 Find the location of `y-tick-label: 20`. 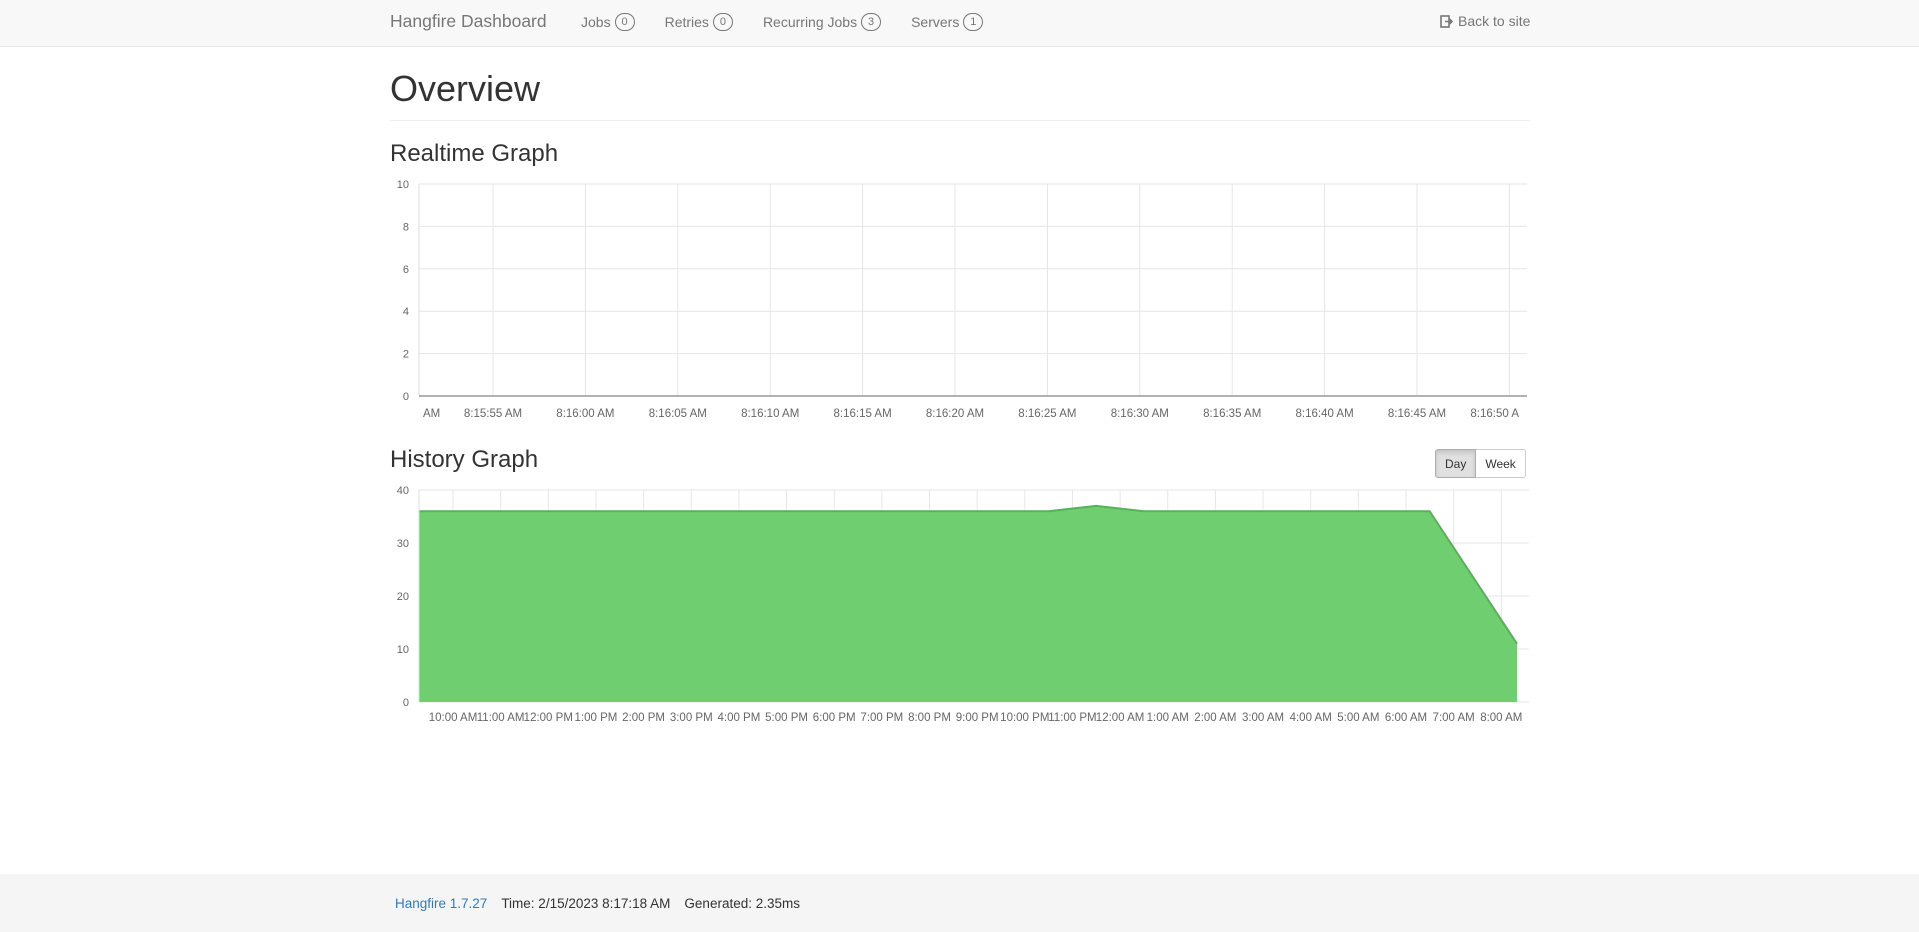

y-tick-label: 20 is located at coordinates (403, 597).